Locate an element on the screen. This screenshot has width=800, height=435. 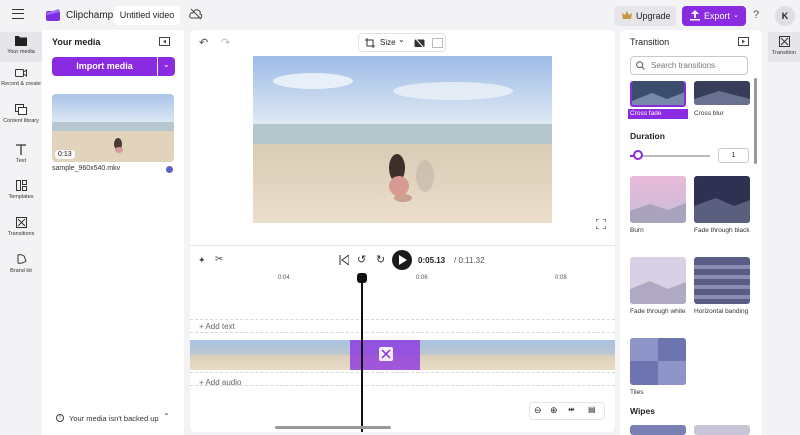
fade-black-preview is located at coordinates (722, 199).